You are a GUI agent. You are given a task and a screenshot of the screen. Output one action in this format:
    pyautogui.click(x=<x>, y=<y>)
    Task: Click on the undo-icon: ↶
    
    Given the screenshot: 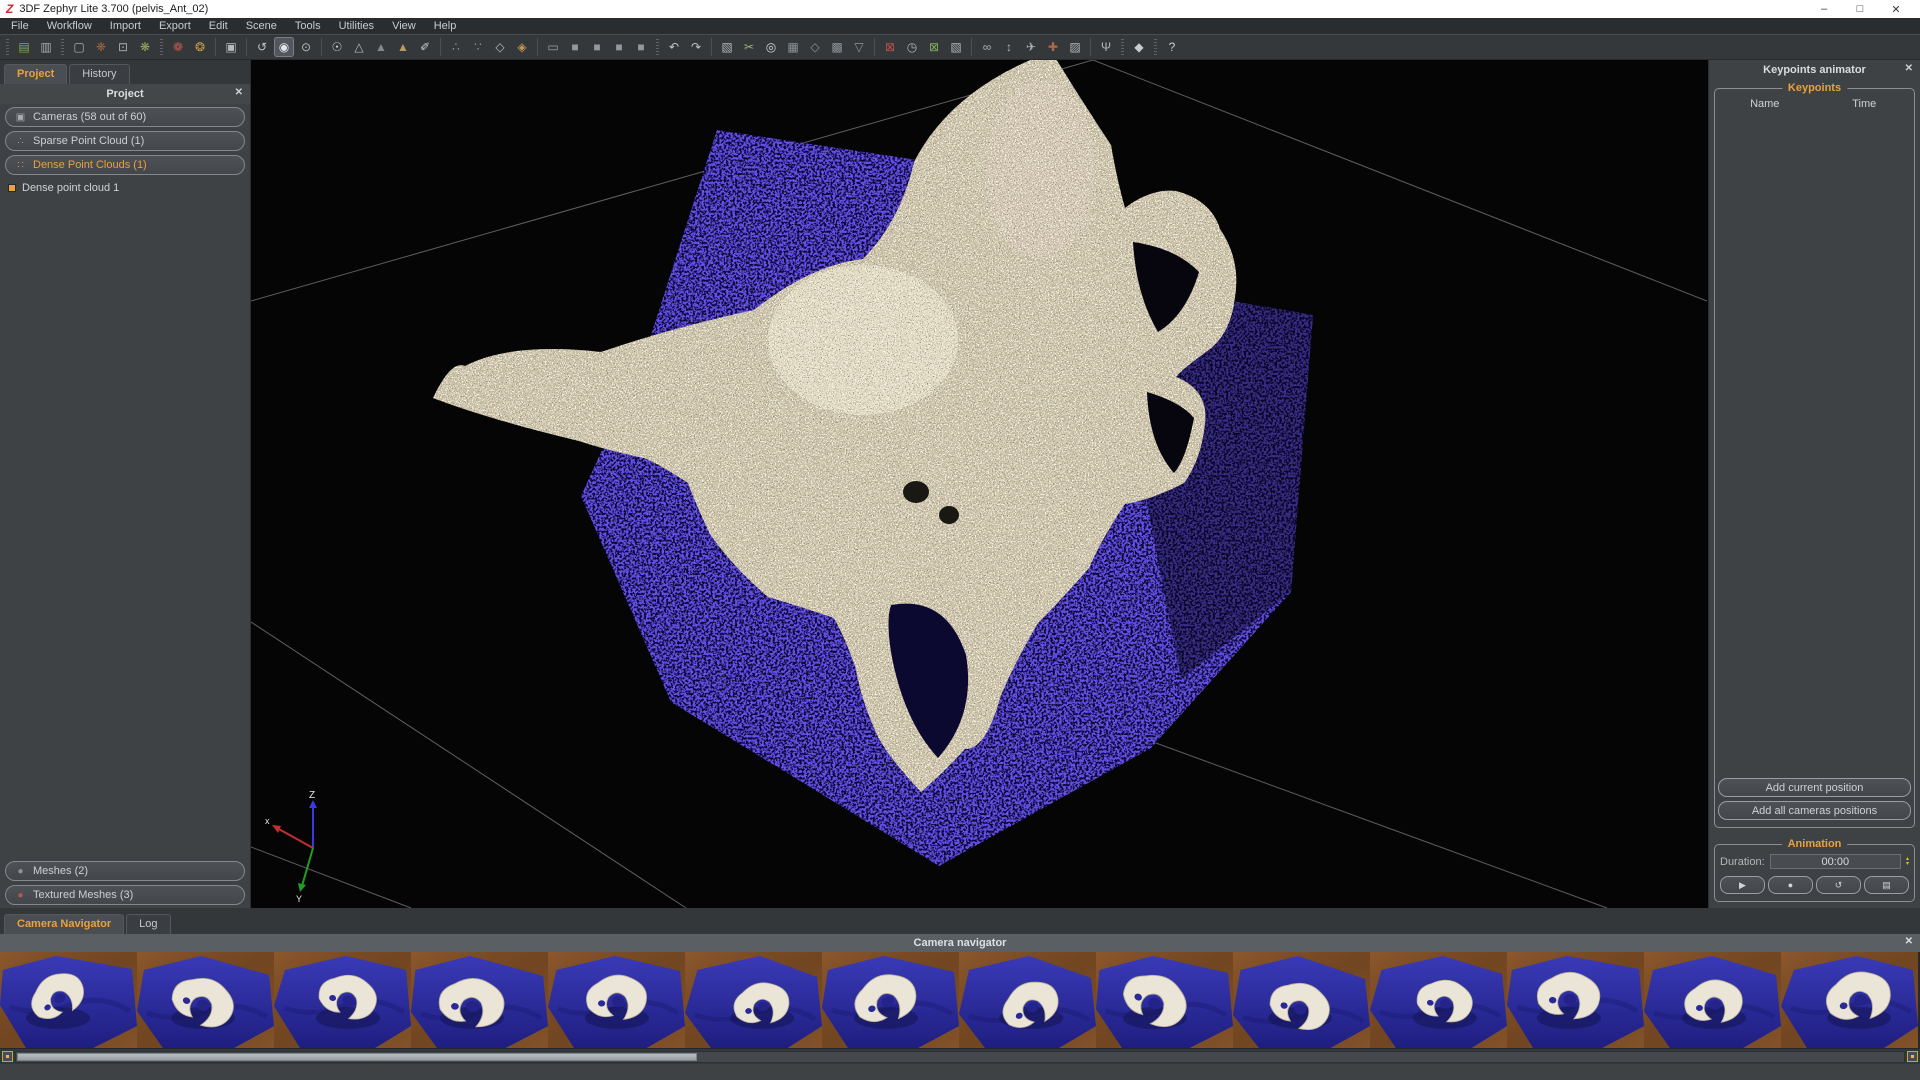 What is the action you would take?
    pyautogui.click(x=674, y=47)
    